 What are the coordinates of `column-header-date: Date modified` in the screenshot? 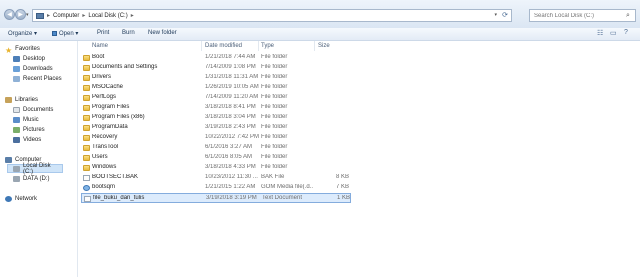 It's located at (223, 46).